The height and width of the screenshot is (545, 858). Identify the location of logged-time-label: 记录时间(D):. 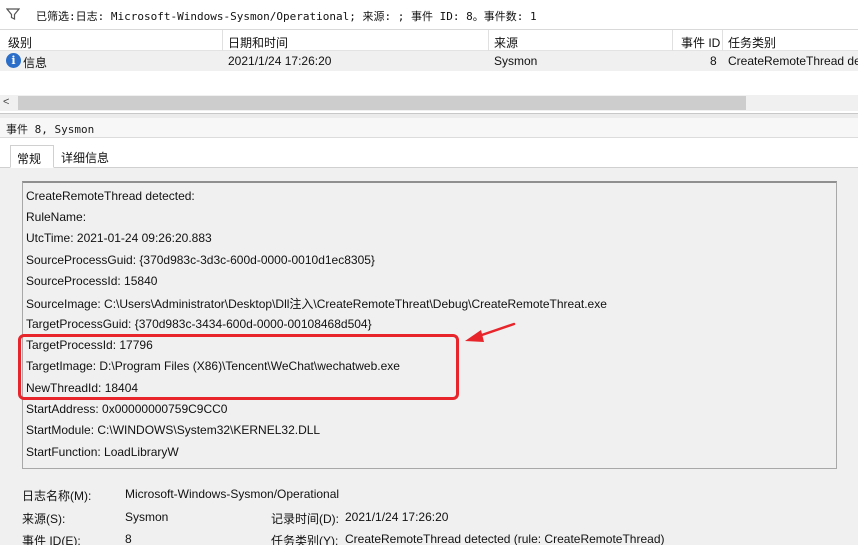
(305, 519).